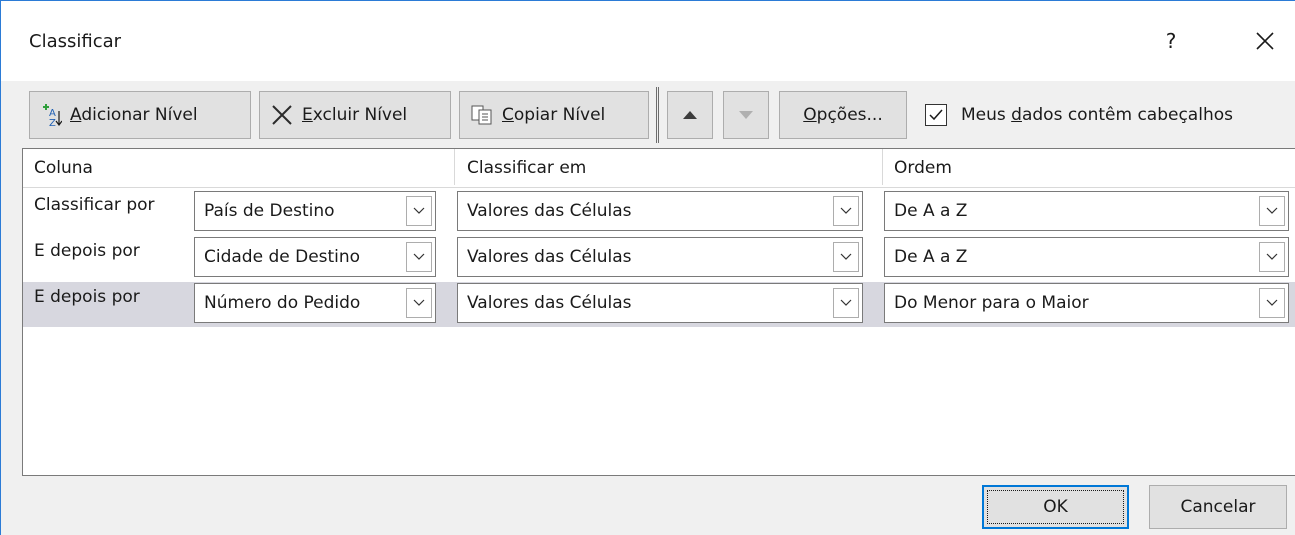 This screenshot has width=1295, height=535. Describe the element at coordinates (282, 257) in the screenshot. I see `column-select-value: Cidade de Destino` at that location.